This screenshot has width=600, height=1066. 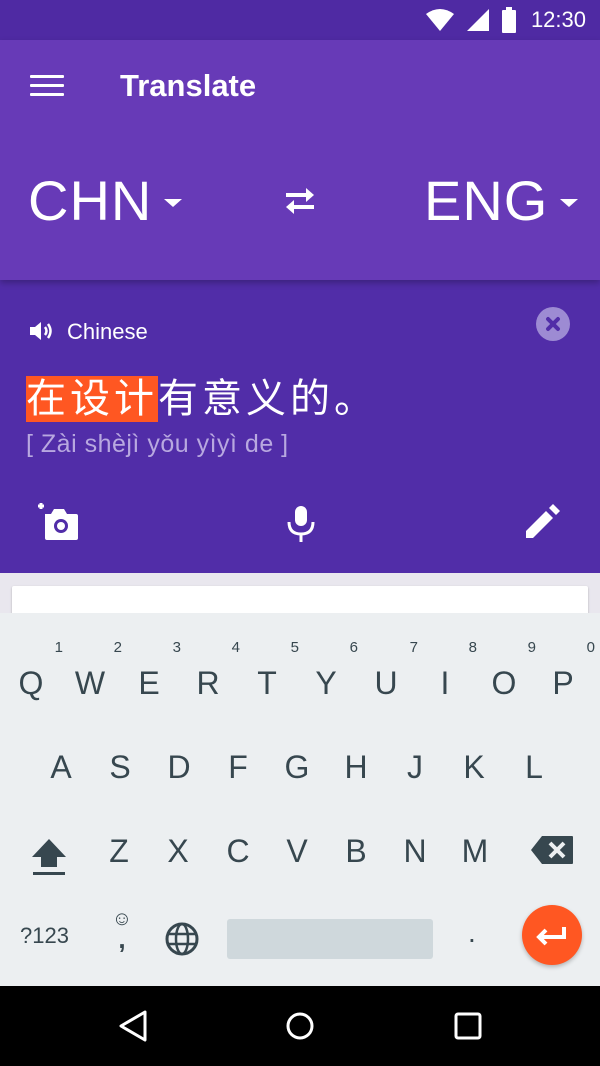 What do you see at coordinates (157, 444) in the screenshot?
I see `pinyin-transliteration: [ Zài shèjì yǒu yìyì de ]` at bounding box center [157, 444].